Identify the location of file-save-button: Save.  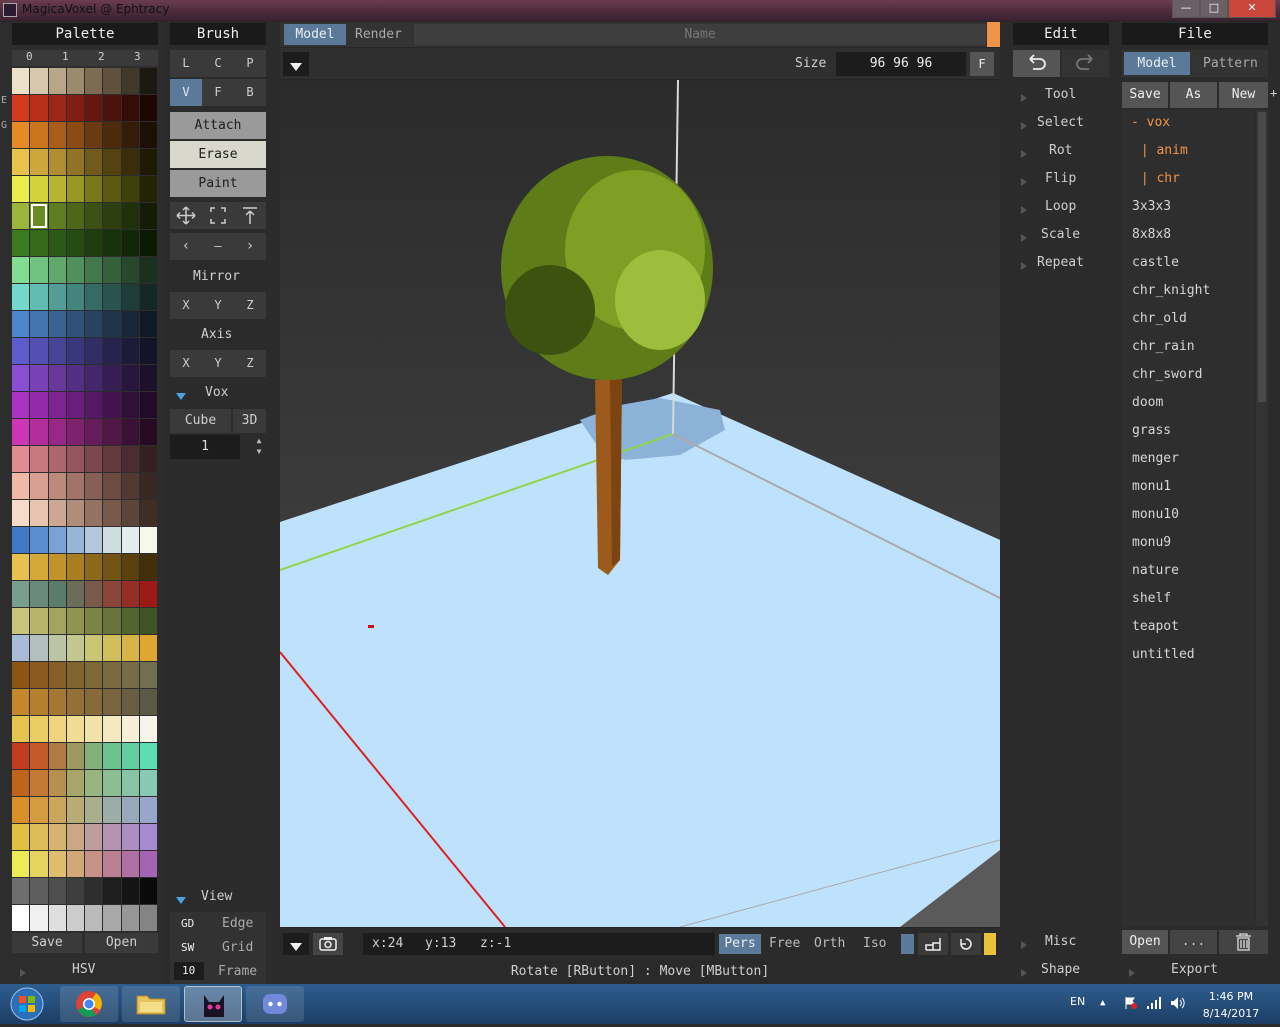
(1145, 95).